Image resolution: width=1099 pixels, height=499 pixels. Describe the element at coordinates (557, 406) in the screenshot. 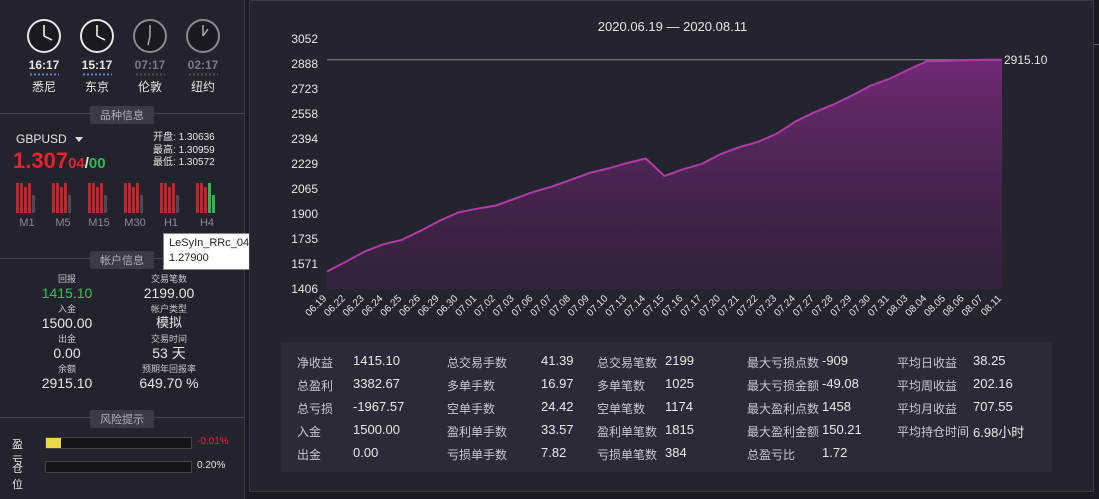

I see `stat-value: 24.42` at that location.